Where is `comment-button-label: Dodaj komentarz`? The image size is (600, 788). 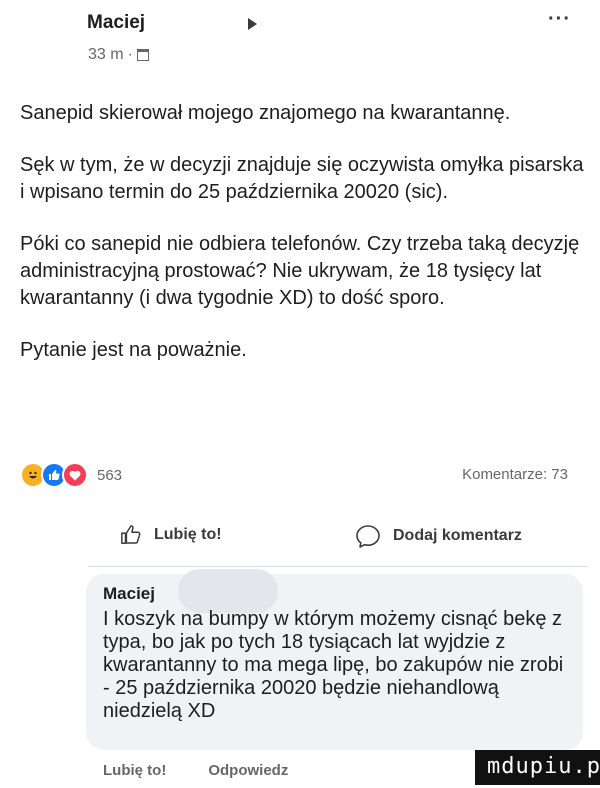
comment-button-label: Dodaj komentarz is located at coordinates (457, 535).